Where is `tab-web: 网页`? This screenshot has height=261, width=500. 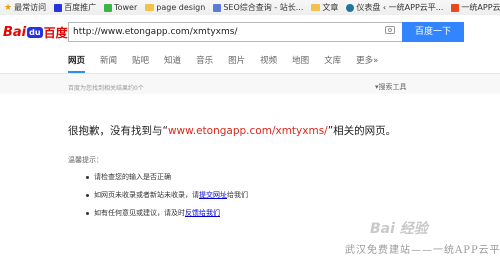
tab-web: 网页 is located at coordinates (77, 63).